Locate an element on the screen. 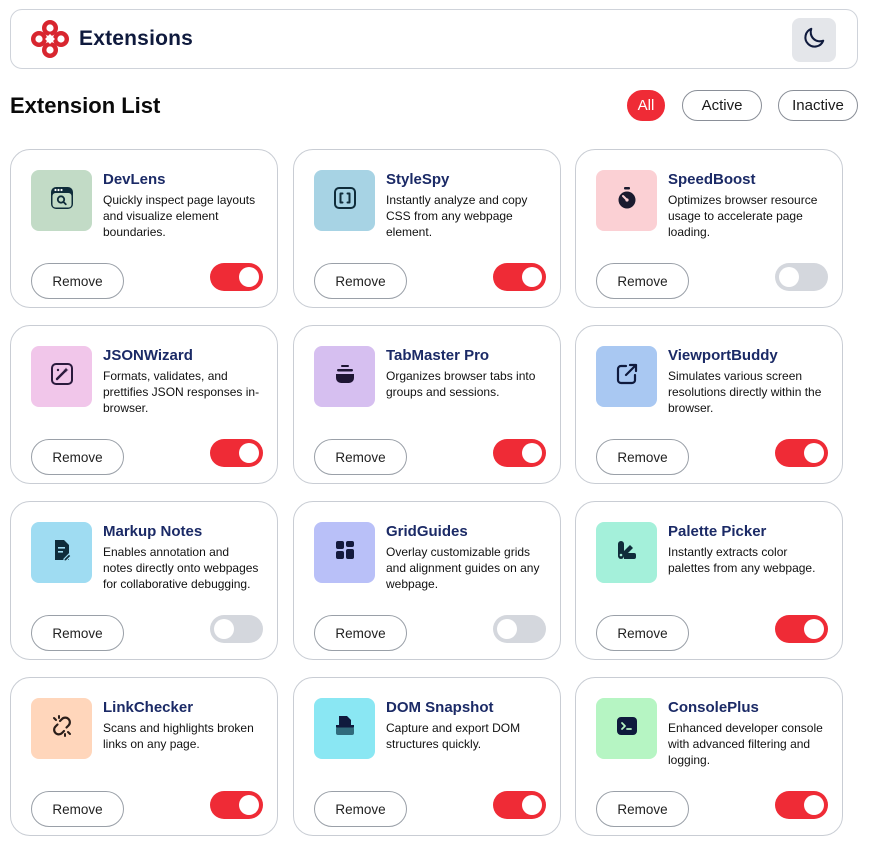 This screenshot has width=869, height=863. magic-file-icon is located at coordinates (62, 376).